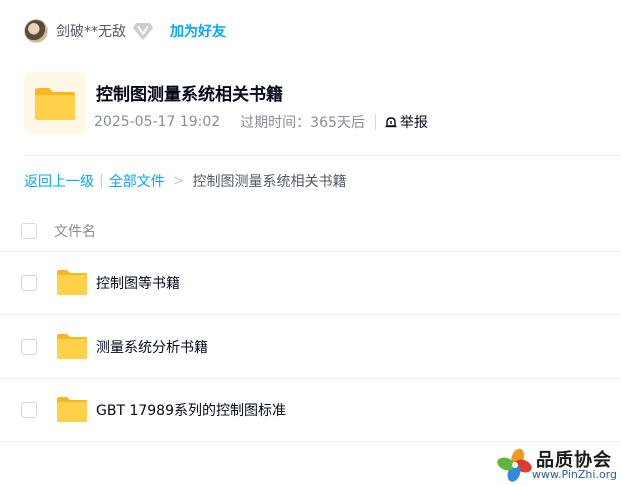  I want to click on back-link: 返回上一级, so click(59, 181).